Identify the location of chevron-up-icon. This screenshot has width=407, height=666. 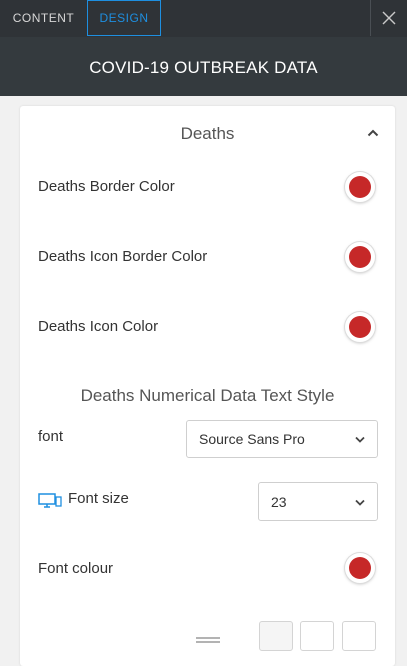
(373, 133).